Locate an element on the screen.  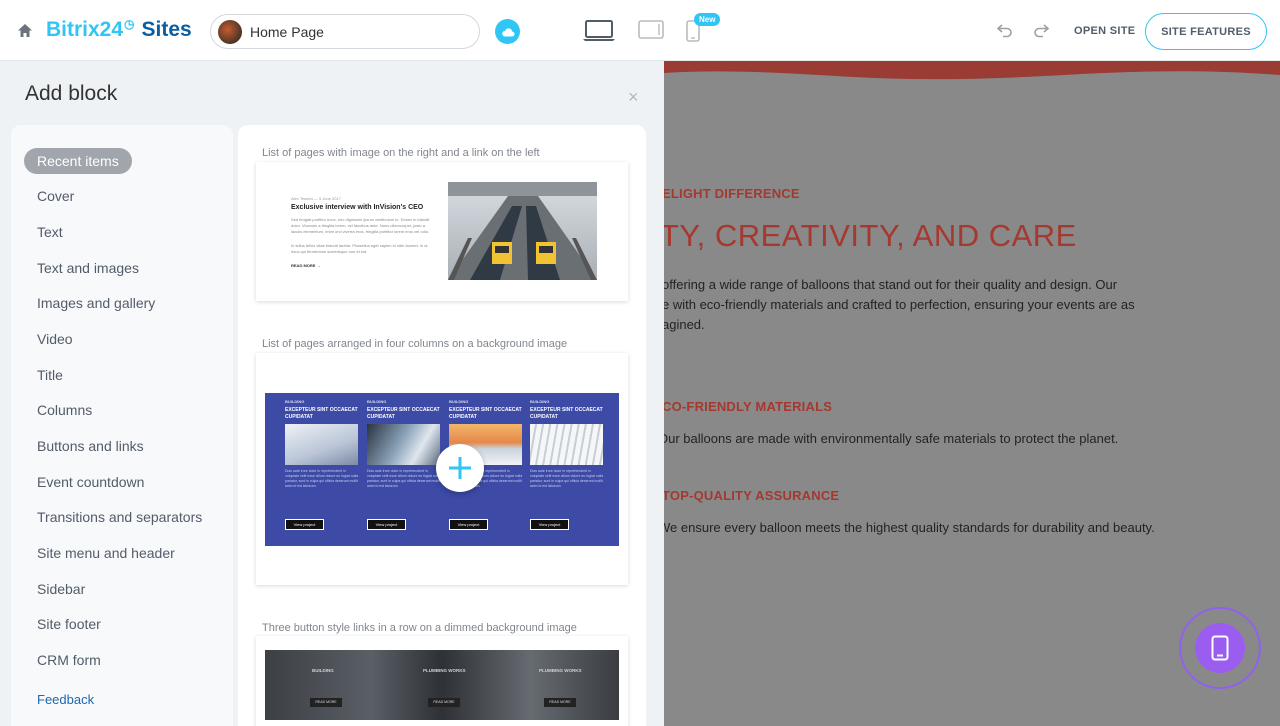
mobile-preview-button is located at coordinates (1220, 648).